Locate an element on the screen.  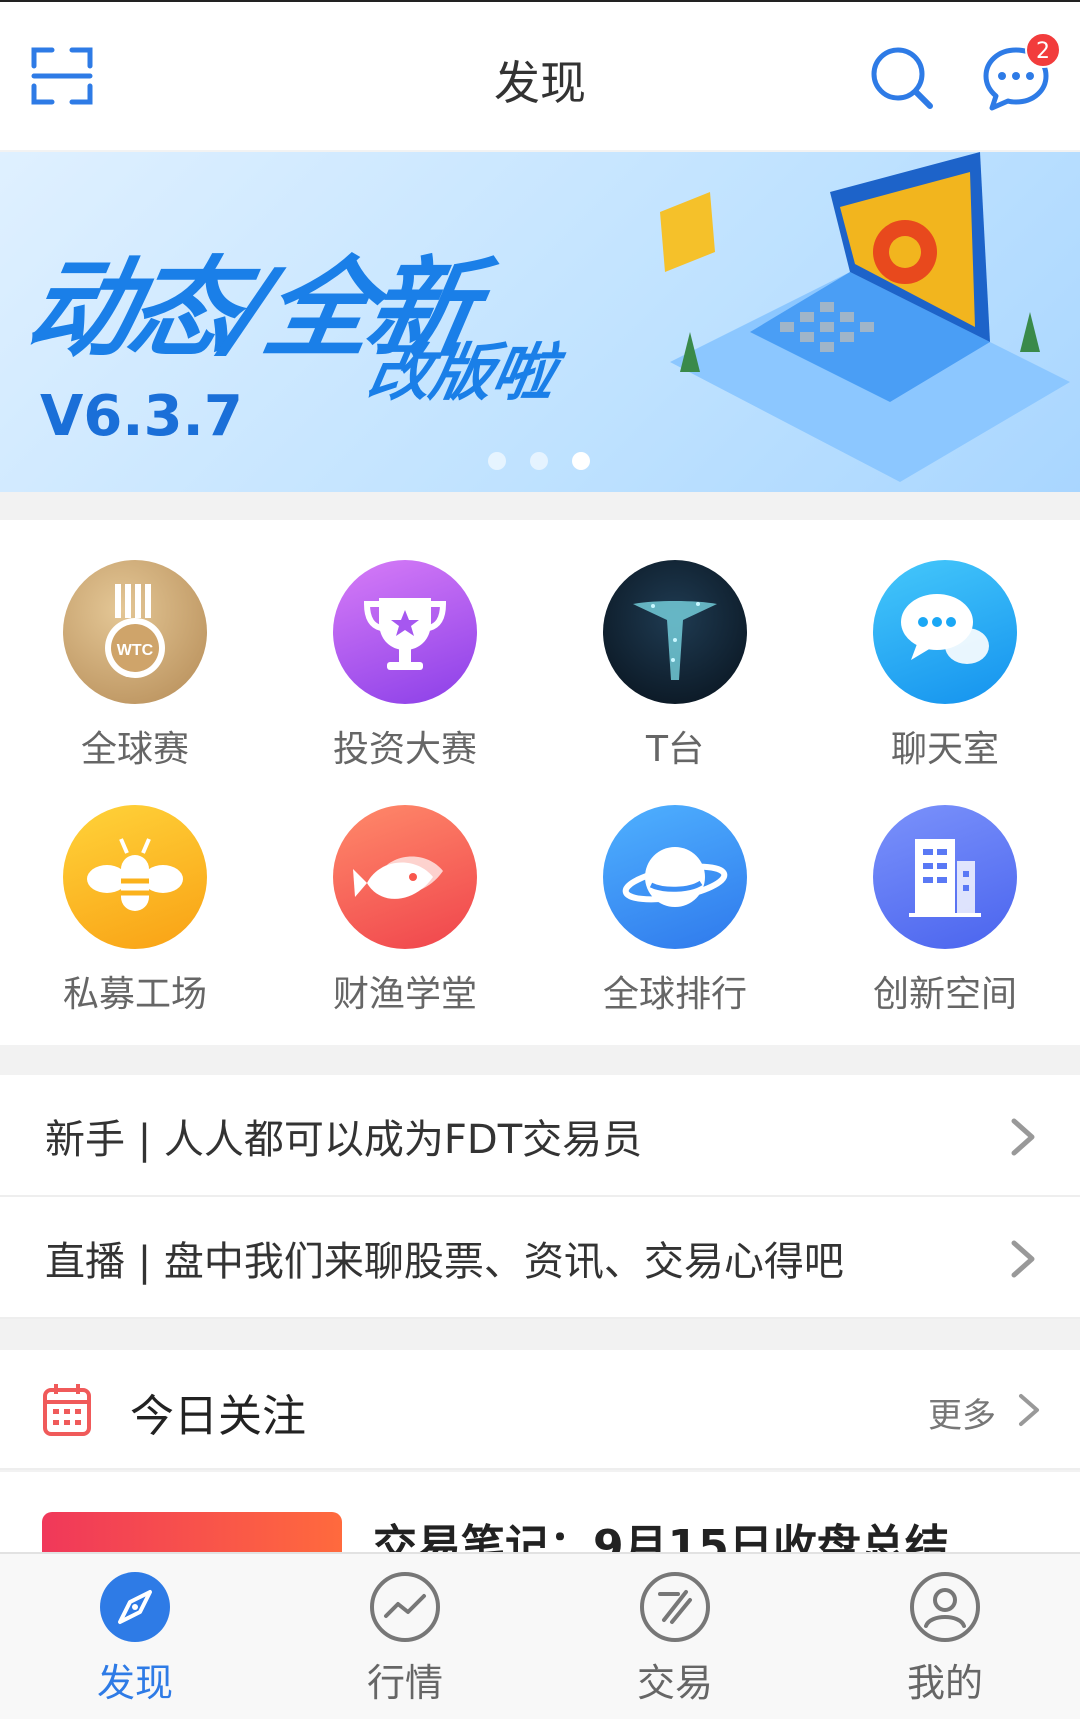
grid-item-innovation-space: 创新空间 is located at coordinates (945, 890).